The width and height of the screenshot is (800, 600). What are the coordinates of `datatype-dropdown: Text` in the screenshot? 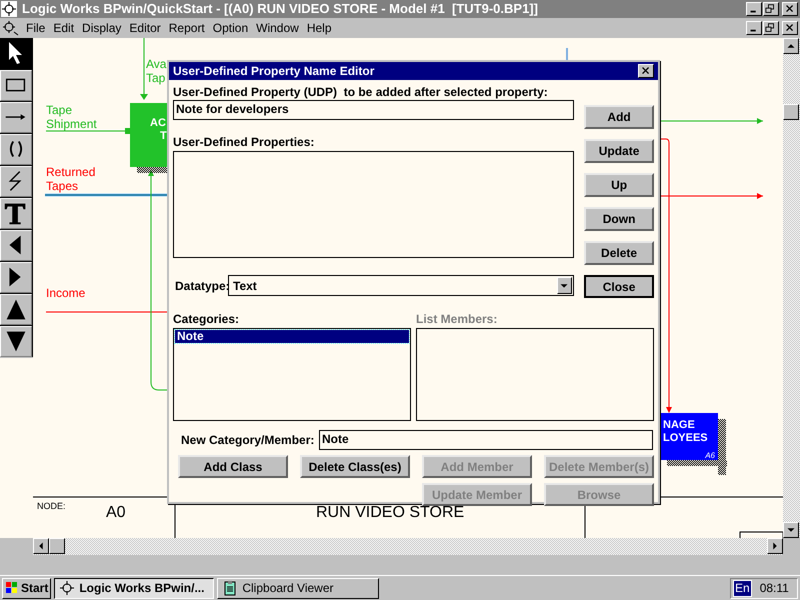 It's located at (401, 285).